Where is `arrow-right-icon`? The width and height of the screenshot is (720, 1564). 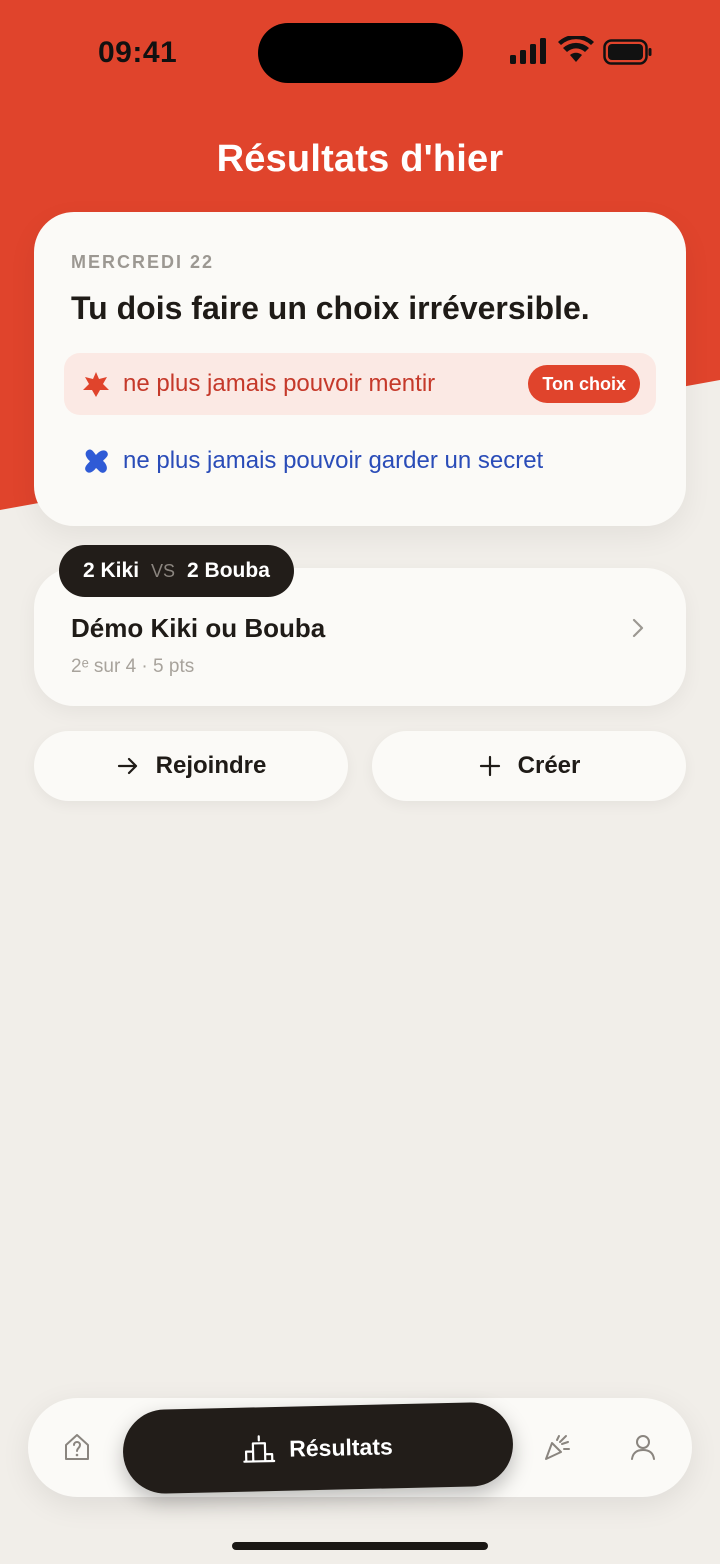
arrow-right-icon is located at coordinates (127, 766).